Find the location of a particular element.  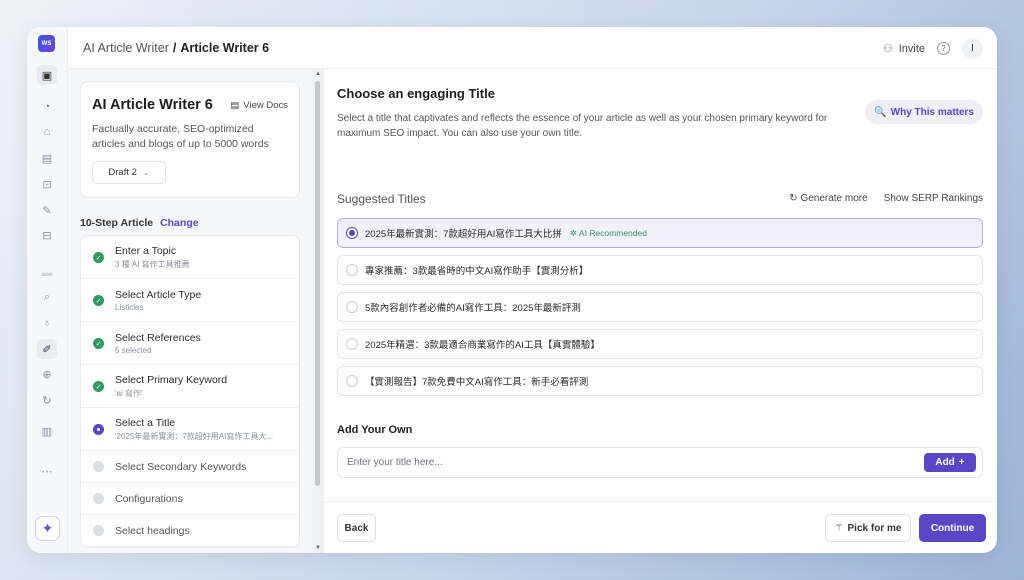

user-icon: ⚇ is located at coordinates (887, 49).